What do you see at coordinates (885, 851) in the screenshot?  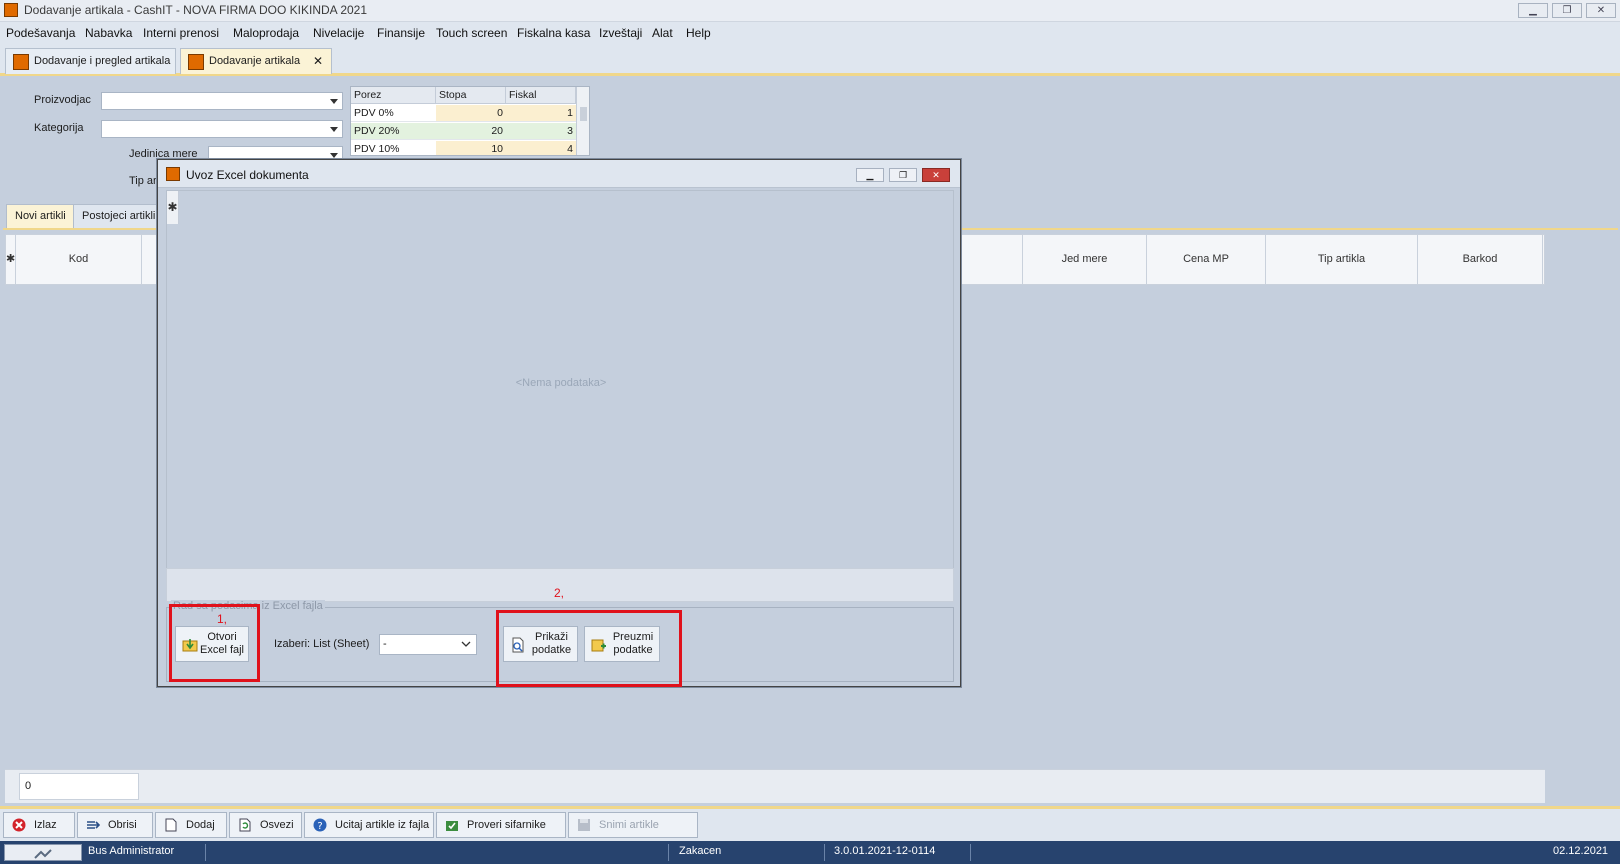 I see `status-version: 3.0.01.2021-12-0114` at bounding box center [885, 851].